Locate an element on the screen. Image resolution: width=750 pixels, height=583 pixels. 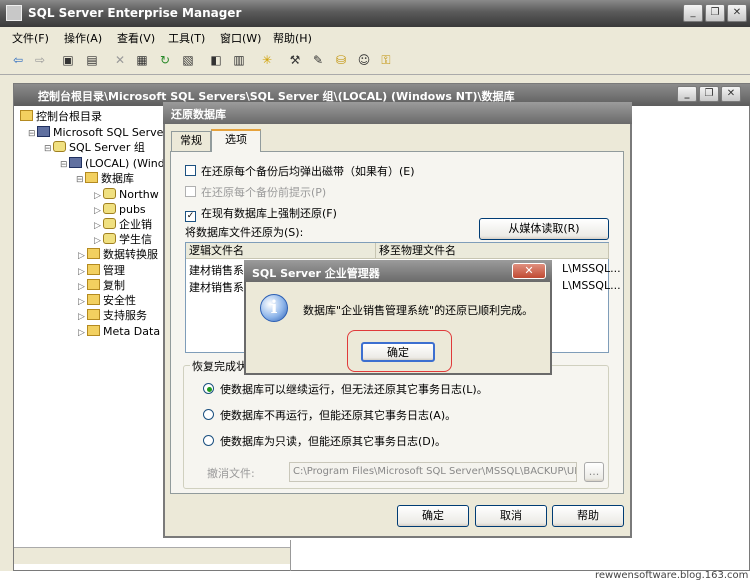
tree-node-support: ▷ 支持服务 is located at coordinates (112, 316).